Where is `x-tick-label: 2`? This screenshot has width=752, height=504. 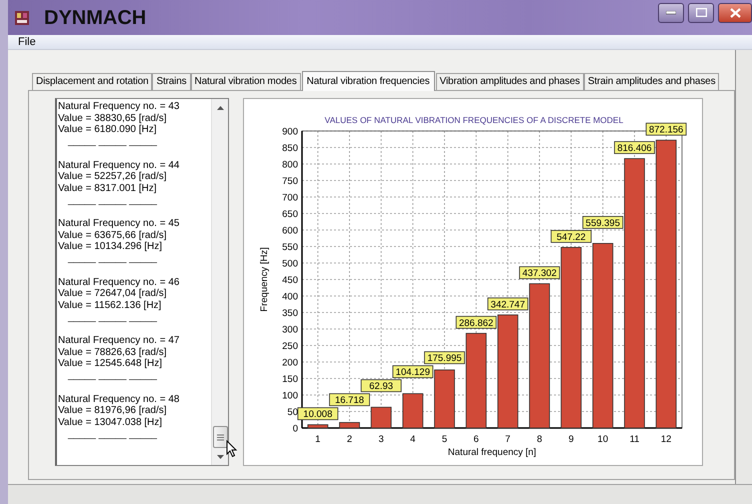
x-tick-label: 2 is located at coordinates (349, 439).